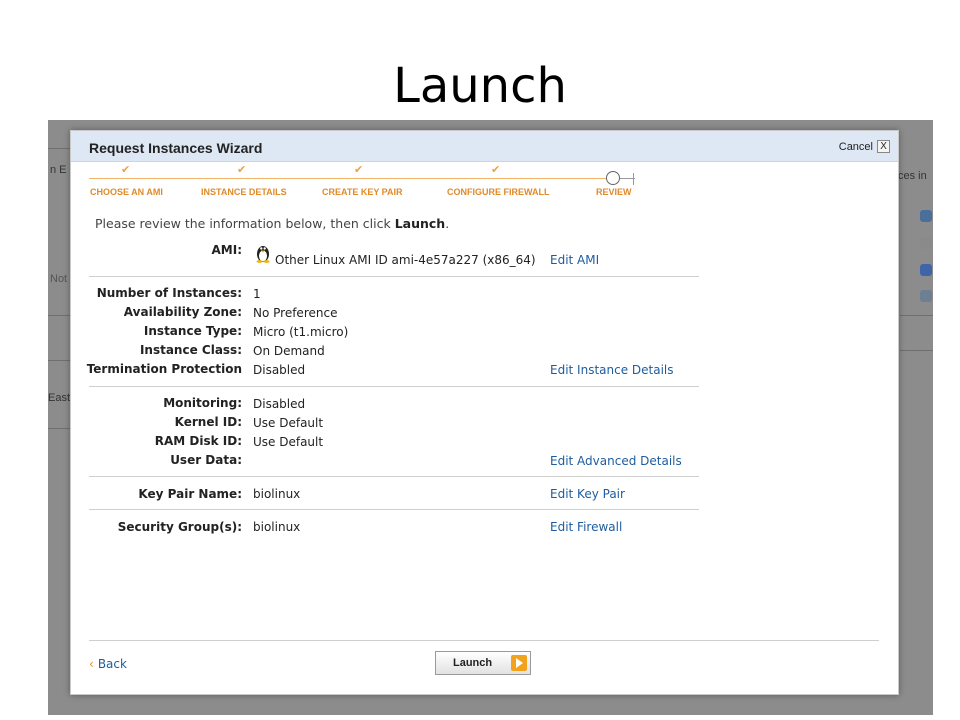 Image resolution: width=960 pixels, height=720 pixels. What do you see at coordinates (192, 331) in the screenshot?
I see `detail-label: Instance Type:` at bounding box center [192, 331].